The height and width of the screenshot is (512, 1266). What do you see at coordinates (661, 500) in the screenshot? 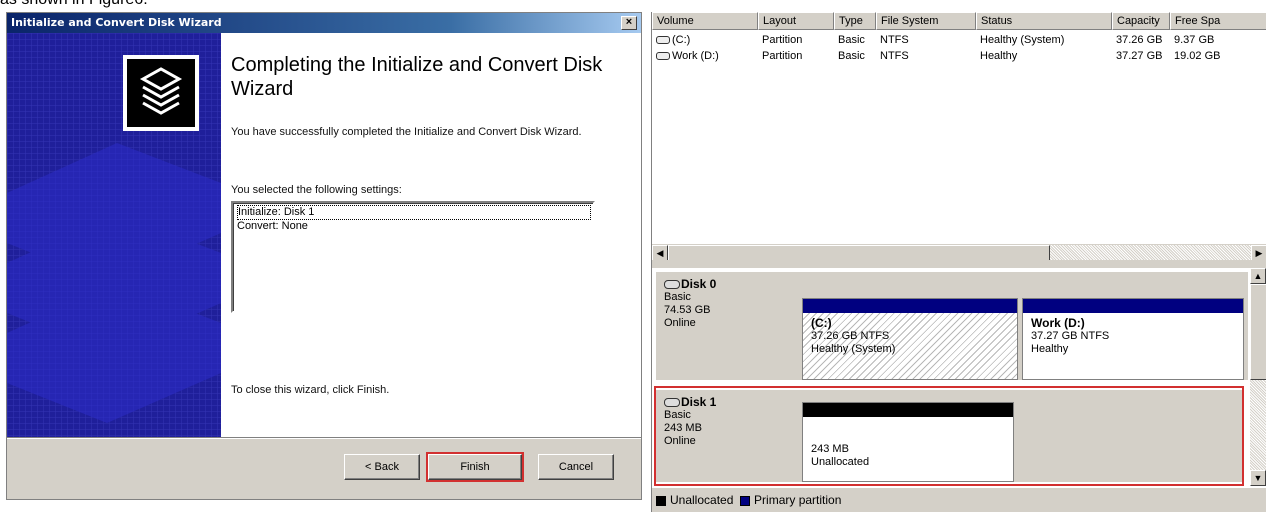
I see `legend-swatch-unallocated` at bounding box center [661, 500].